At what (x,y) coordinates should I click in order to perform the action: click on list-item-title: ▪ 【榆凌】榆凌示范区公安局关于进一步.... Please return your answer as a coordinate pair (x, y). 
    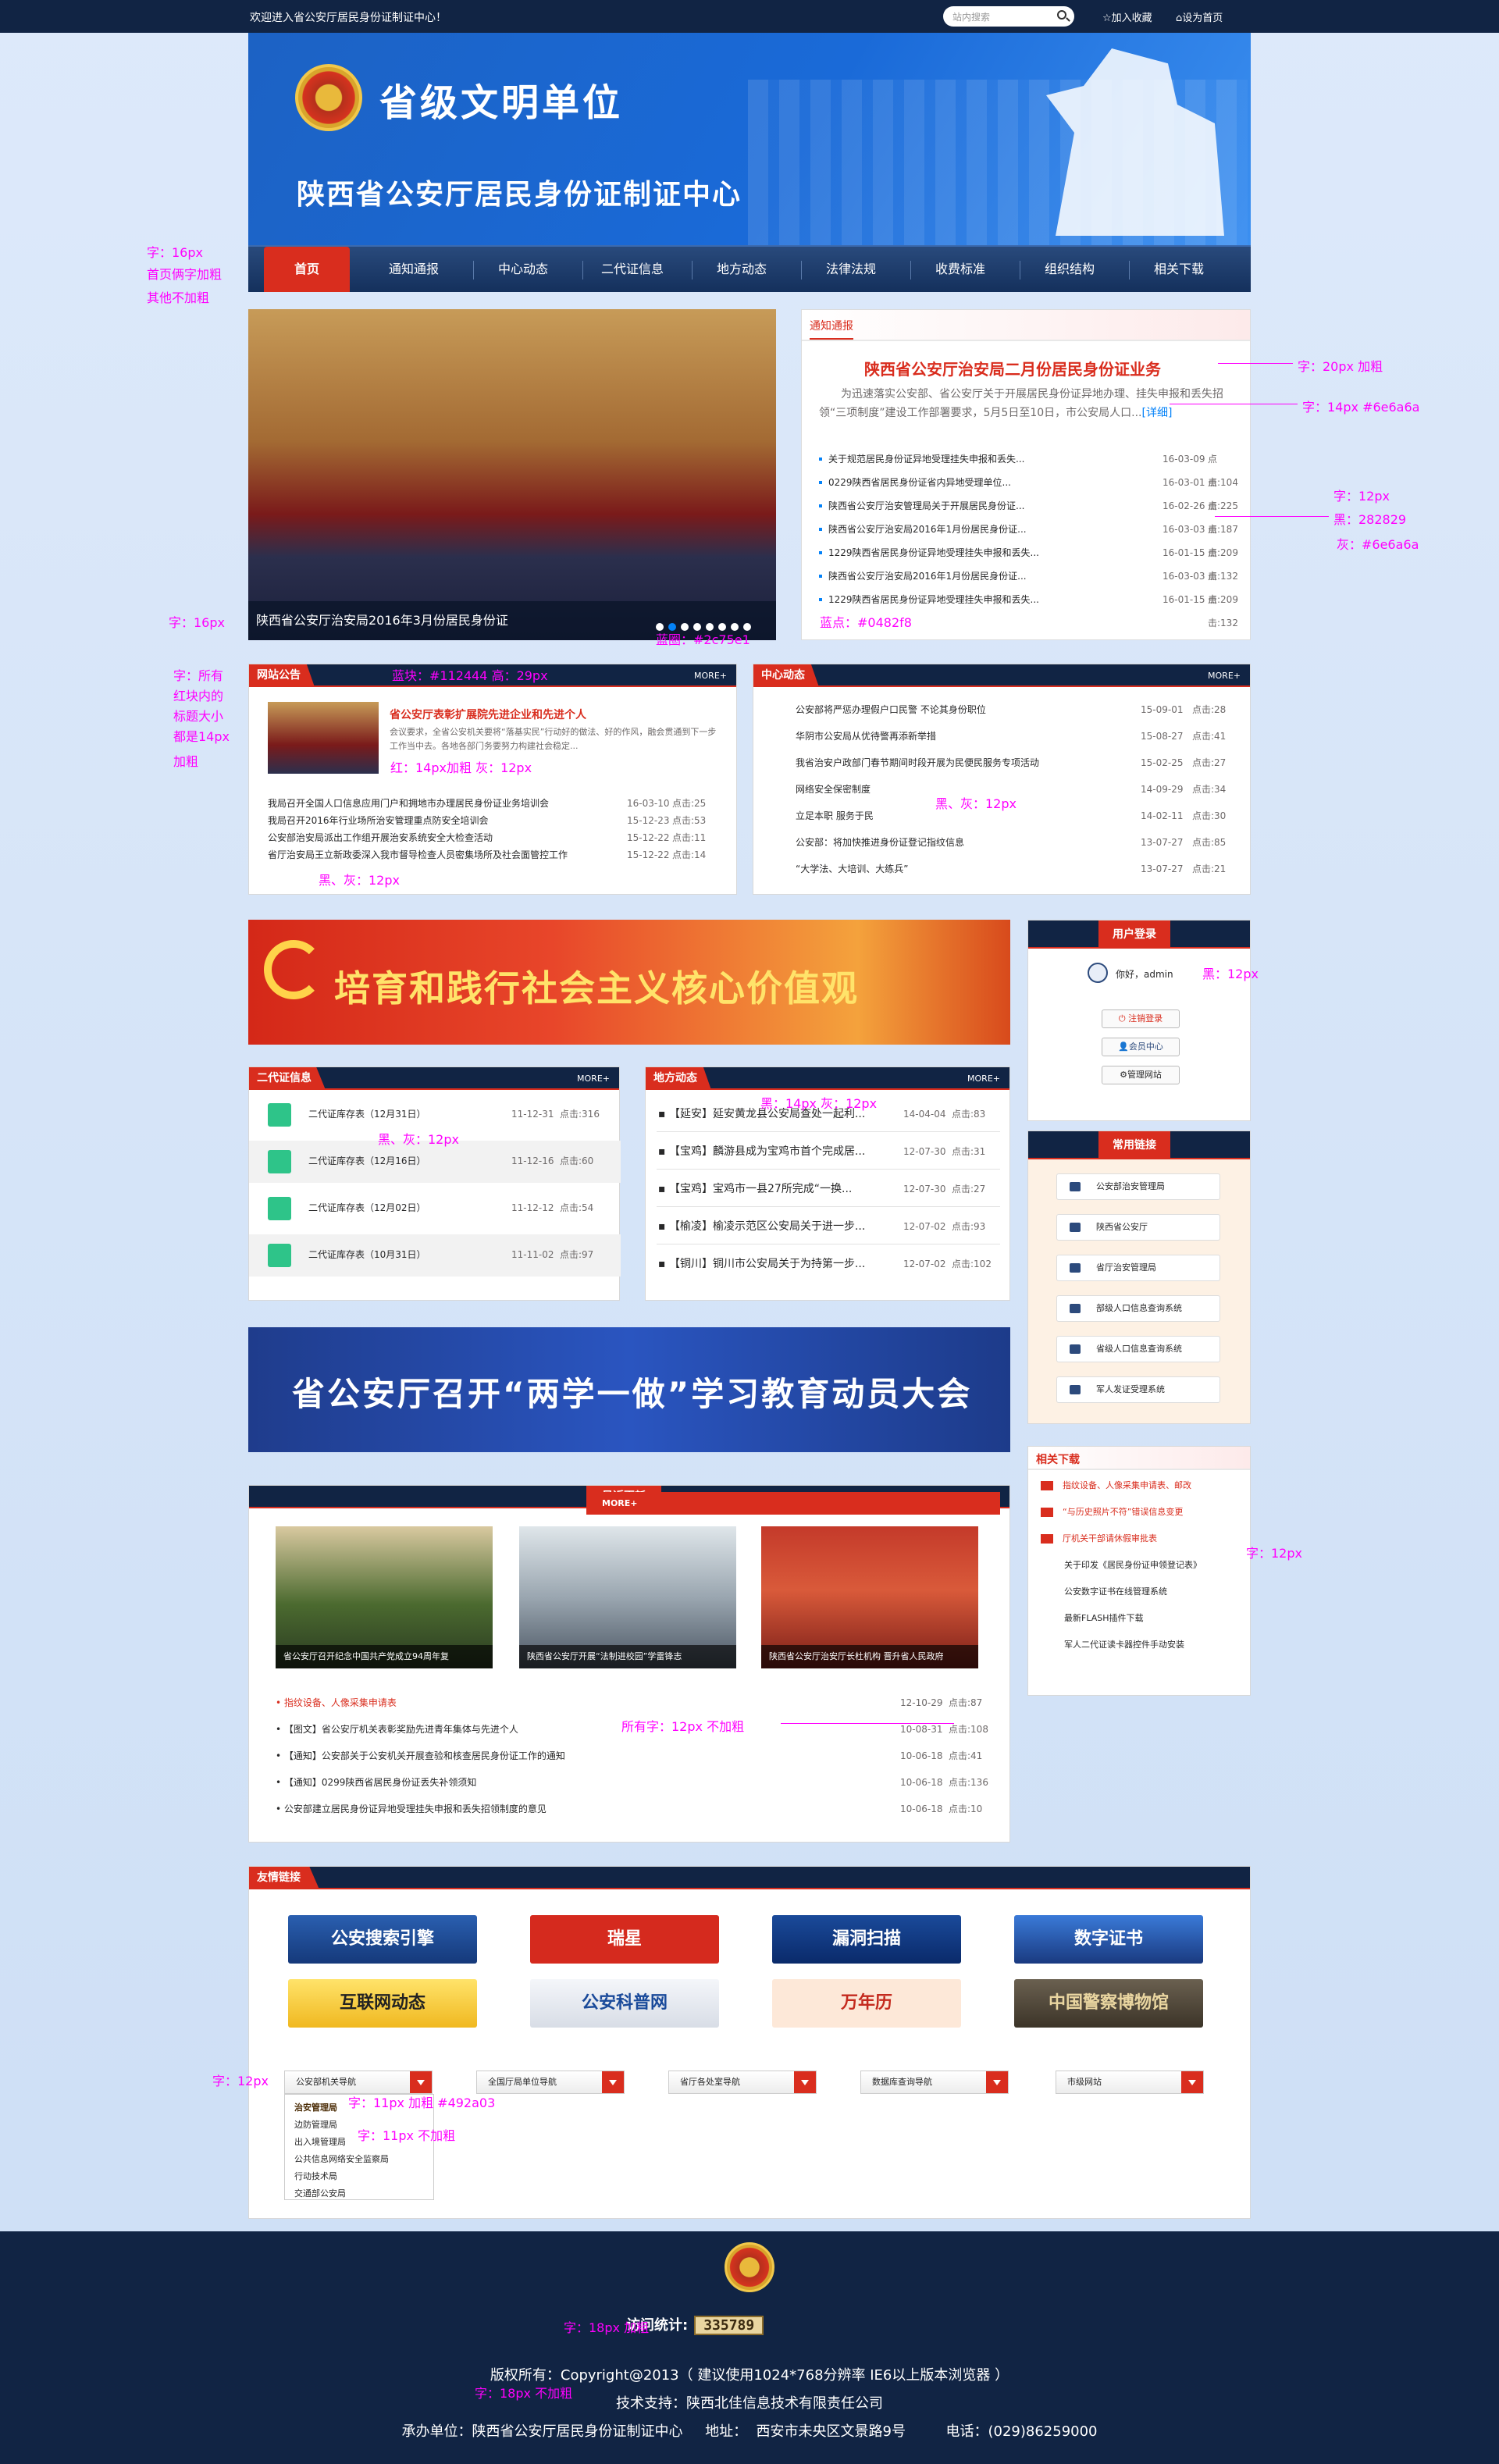
    Looking at the image, I should click on (761, 1226).